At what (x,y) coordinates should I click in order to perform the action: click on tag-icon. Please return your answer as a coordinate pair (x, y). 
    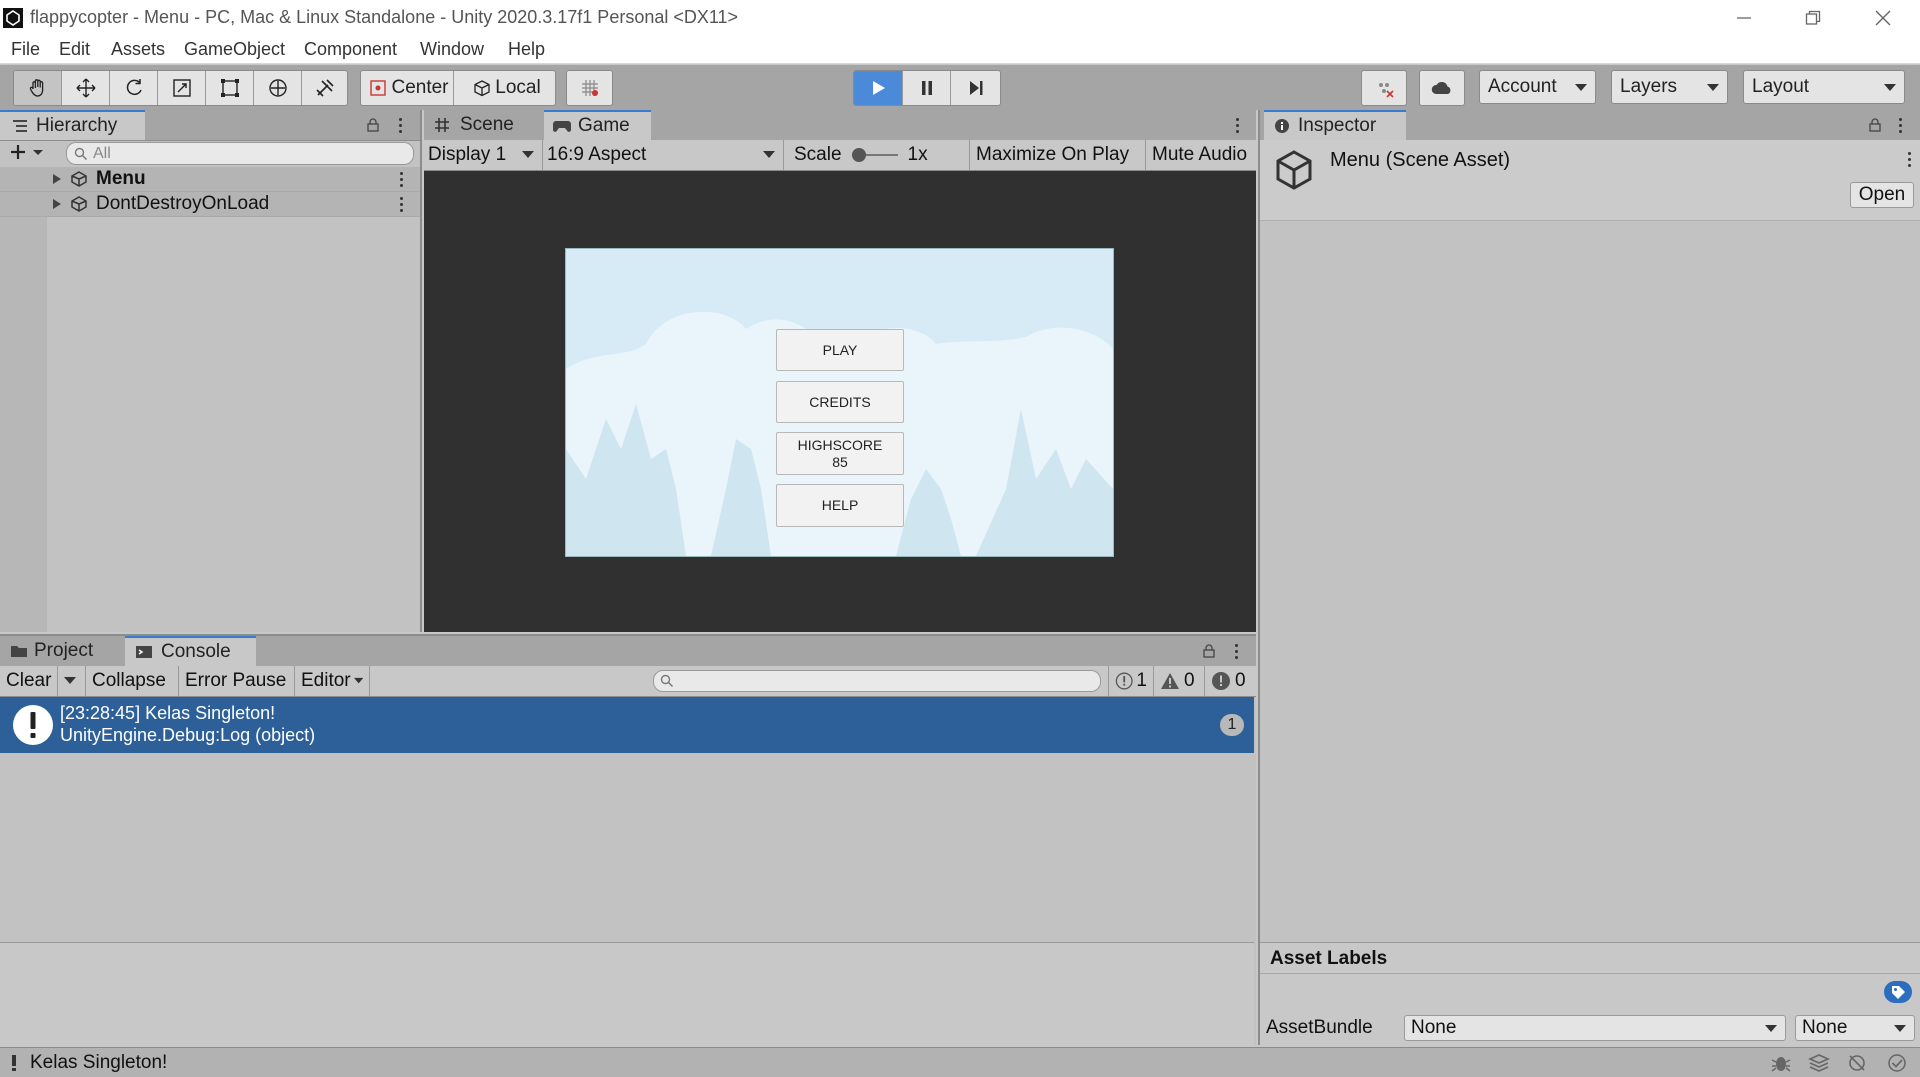
    Looking at the image, I should click on (1898, 992).